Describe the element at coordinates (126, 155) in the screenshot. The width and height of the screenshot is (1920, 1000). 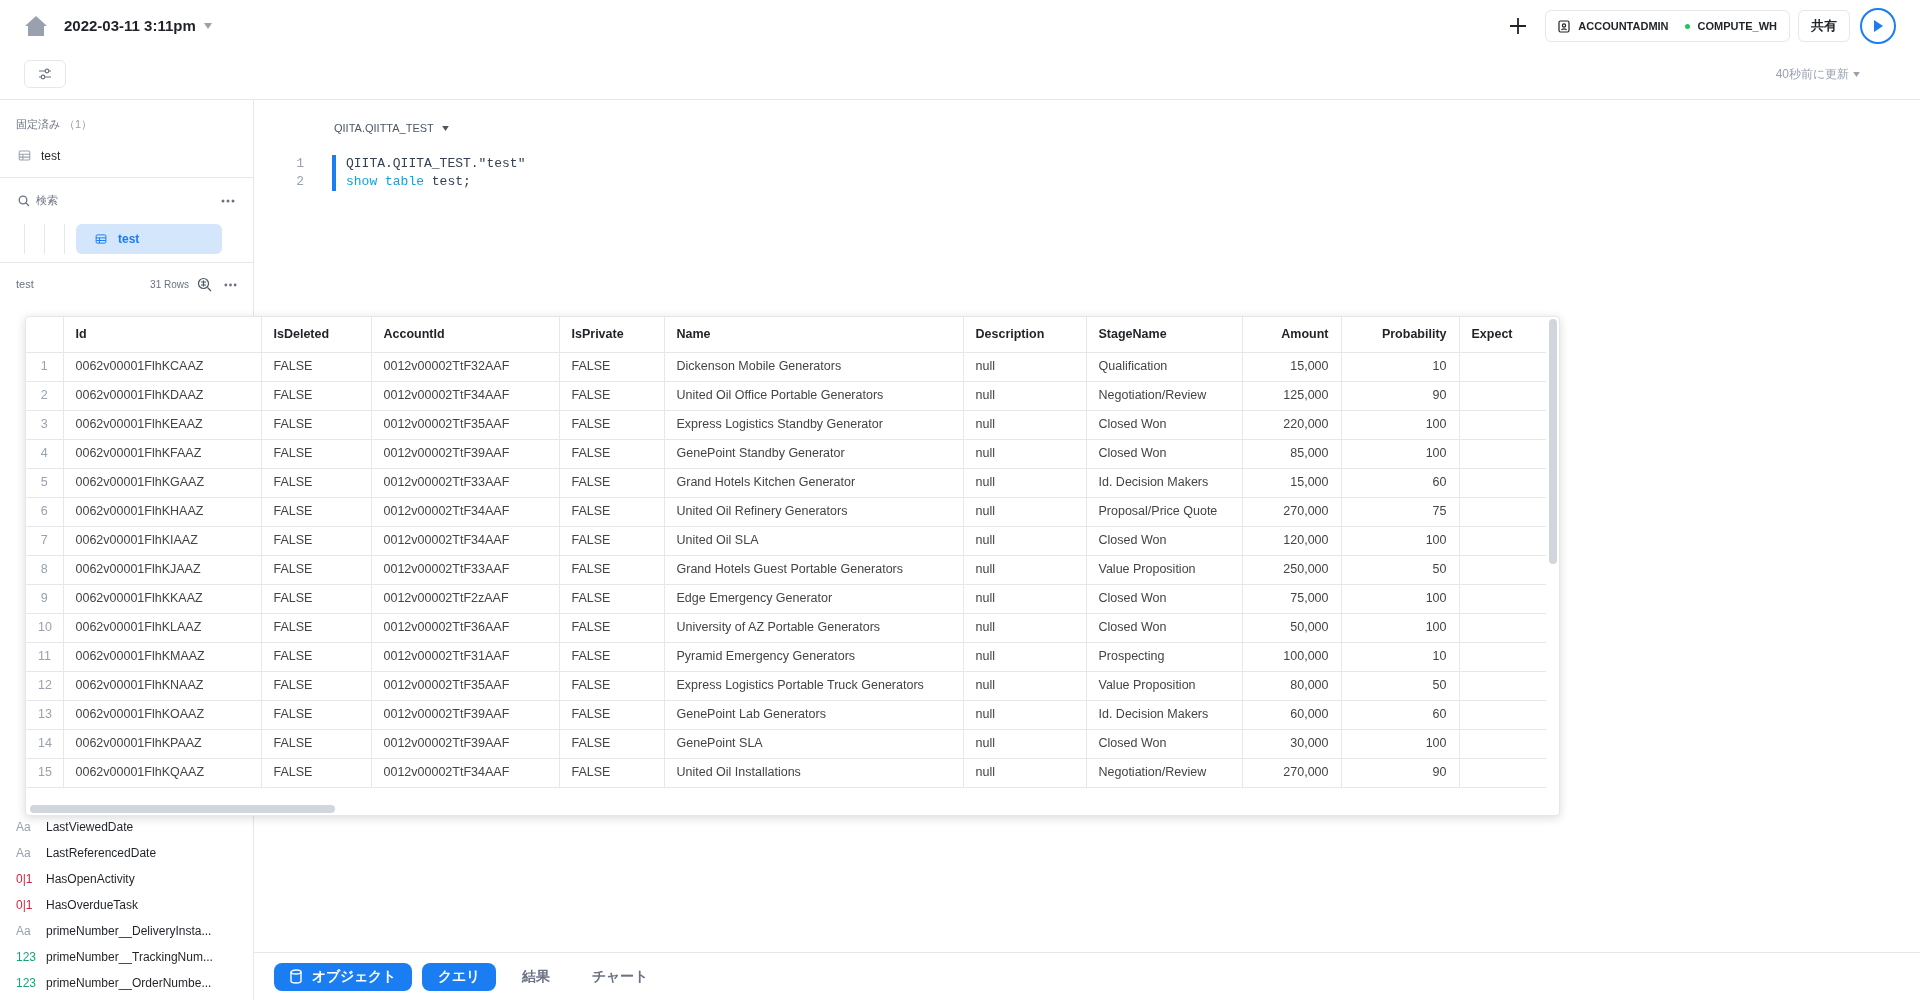
I see `pinned-item: test` at that location.